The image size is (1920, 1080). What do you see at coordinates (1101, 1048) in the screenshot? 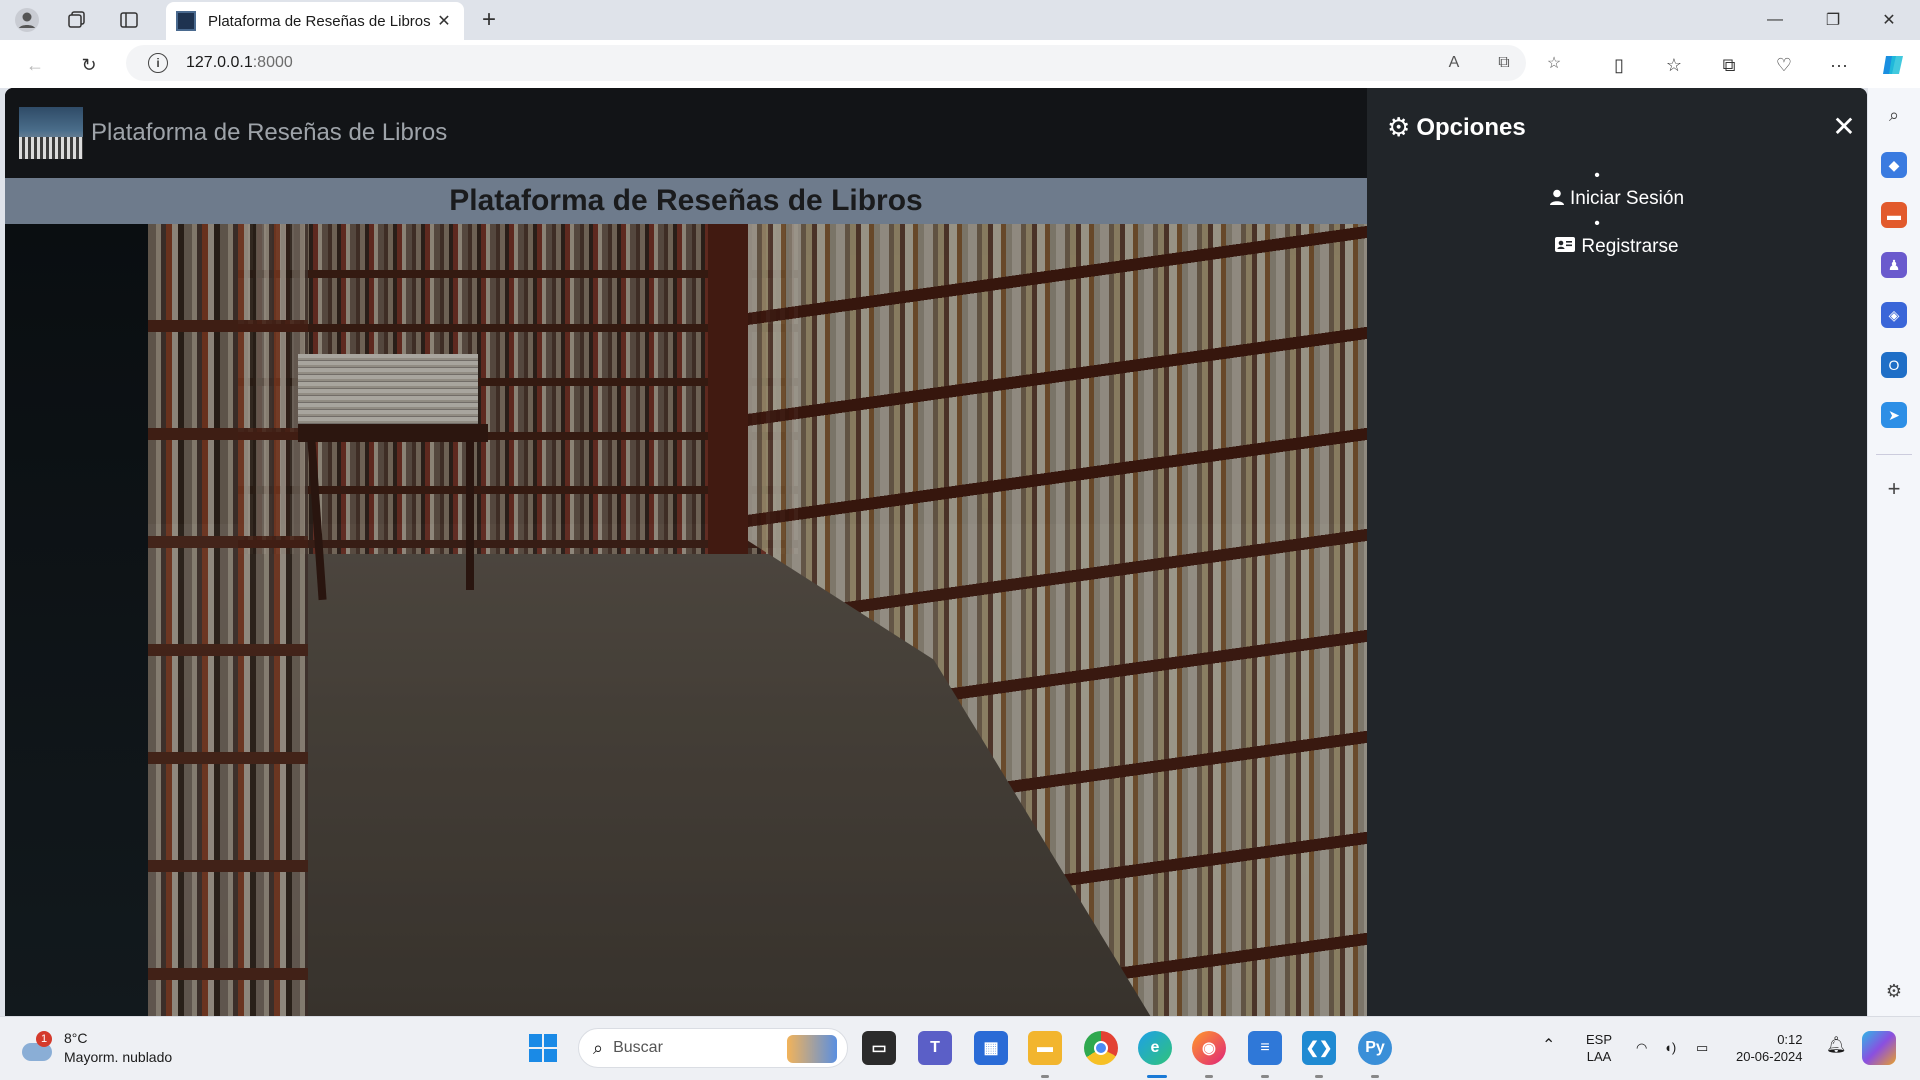
I see `chrome-icon` at bounding box center [1101, 1048].